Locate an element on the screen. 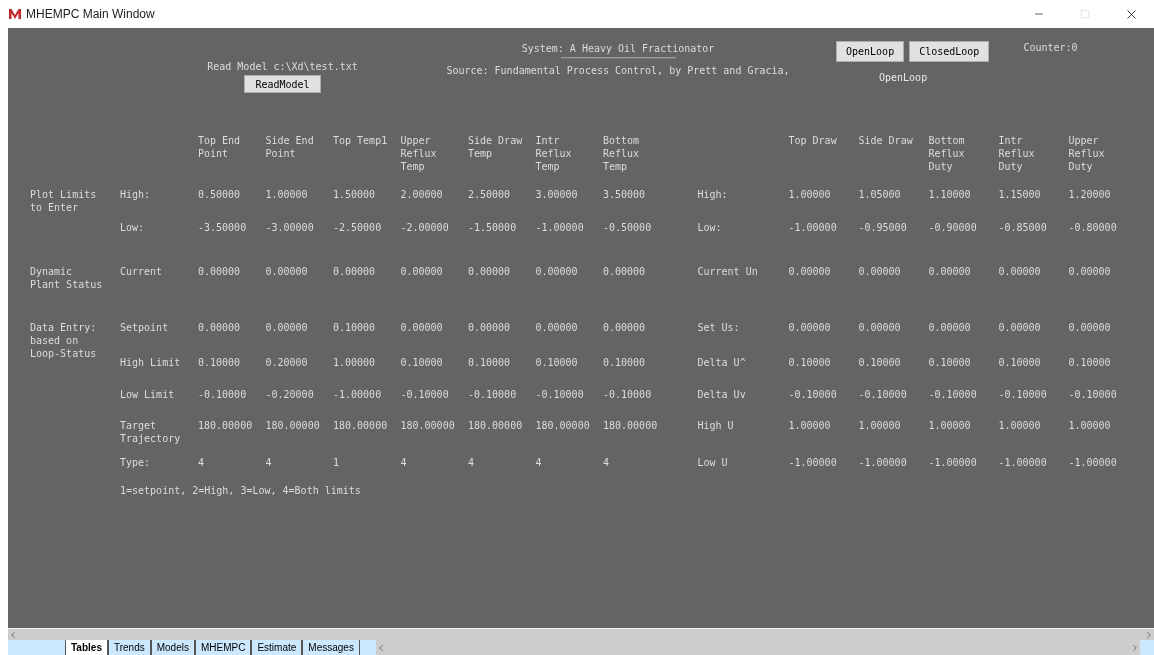 The width and height of the screenshot is (1154, 655). window-title: MHEMPC Main Window is located at coordinates (90, 14).